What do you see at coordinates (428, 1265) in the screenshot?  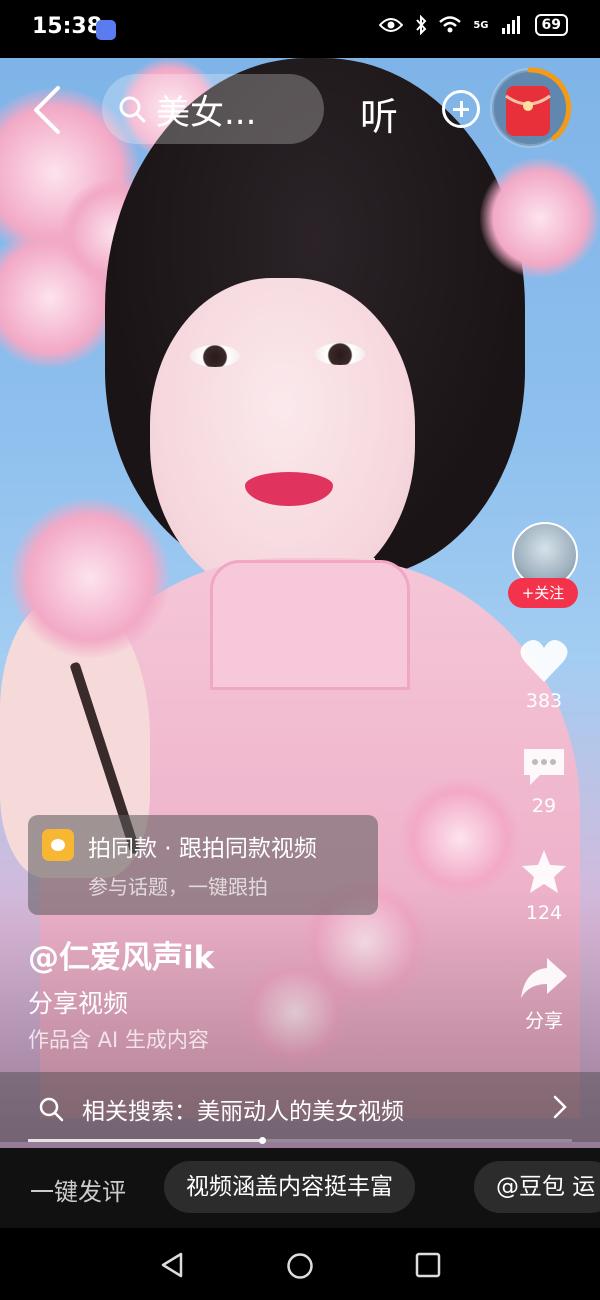 I see `nav-recents-icon` at bounding box center [428, 1265].